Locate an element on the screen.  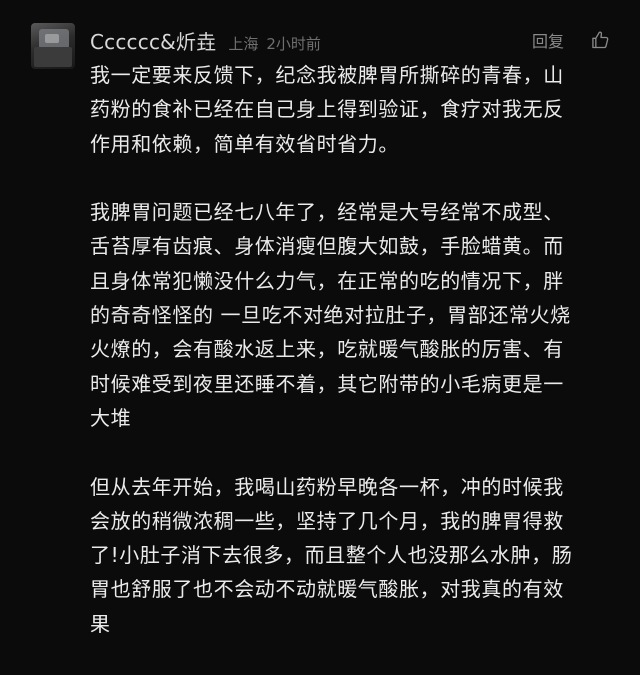
username: Cccccc&炘垚 is located at coordinates (153, 40).